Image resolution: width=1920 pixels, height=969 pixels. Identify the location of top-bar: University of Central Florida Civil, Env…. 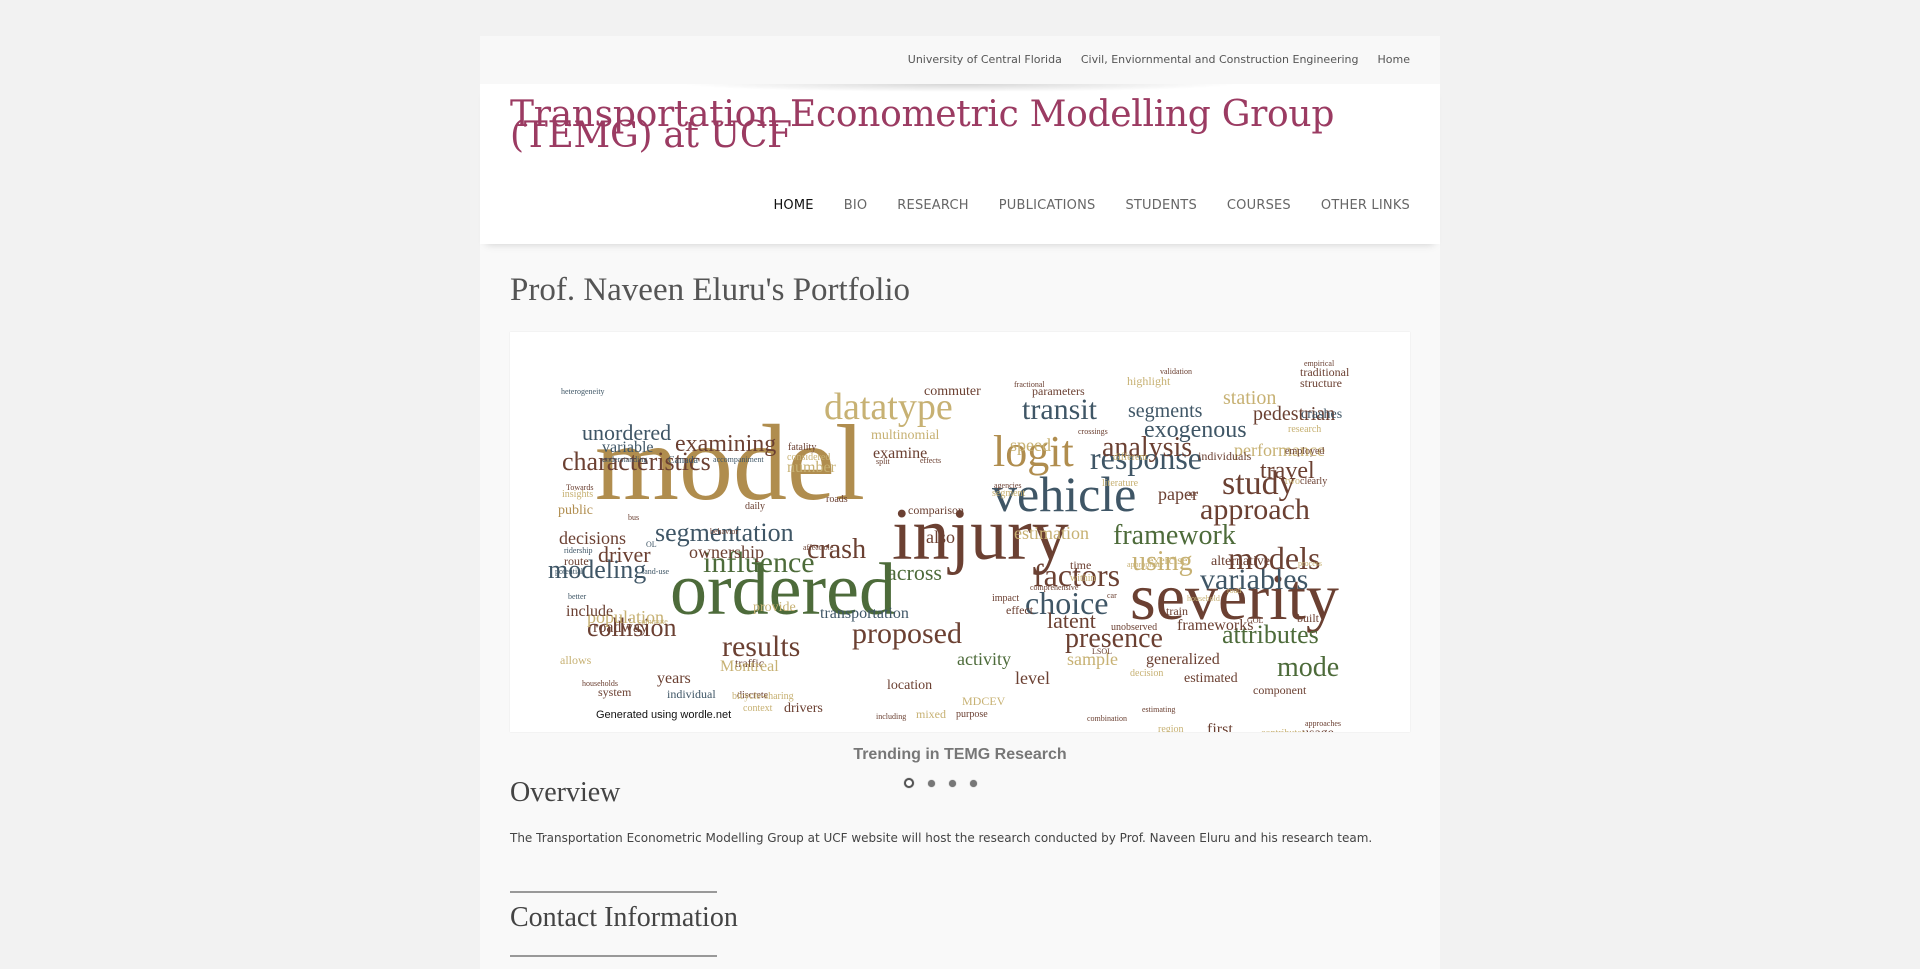
(960, 60).